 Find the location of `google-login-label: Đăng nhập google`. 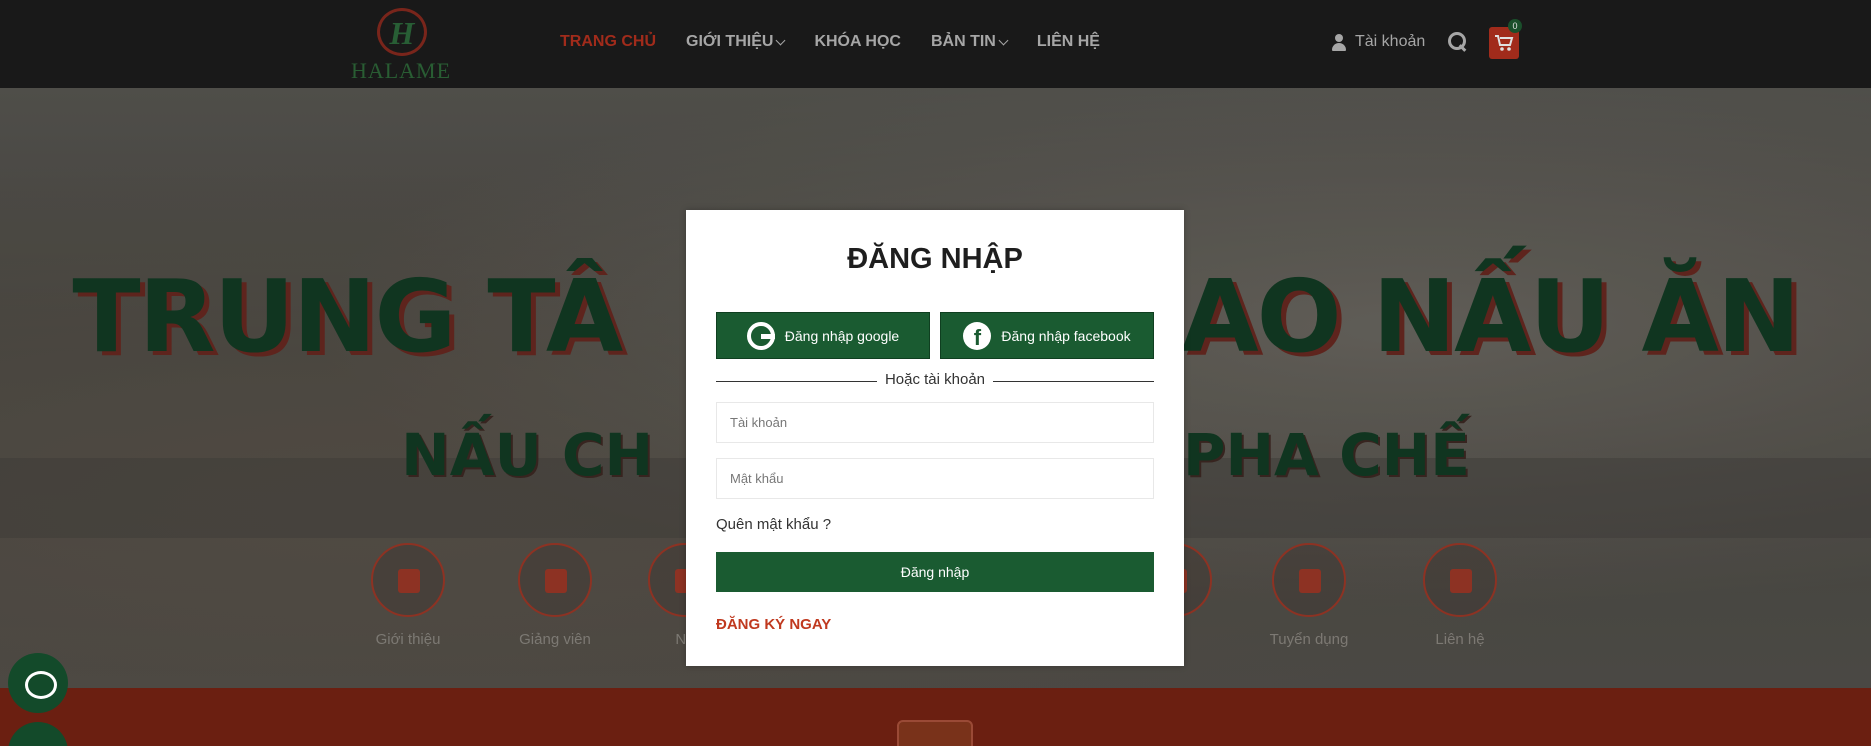

google-login-label: Đăng nhập google is located at coordinates (842, 335).